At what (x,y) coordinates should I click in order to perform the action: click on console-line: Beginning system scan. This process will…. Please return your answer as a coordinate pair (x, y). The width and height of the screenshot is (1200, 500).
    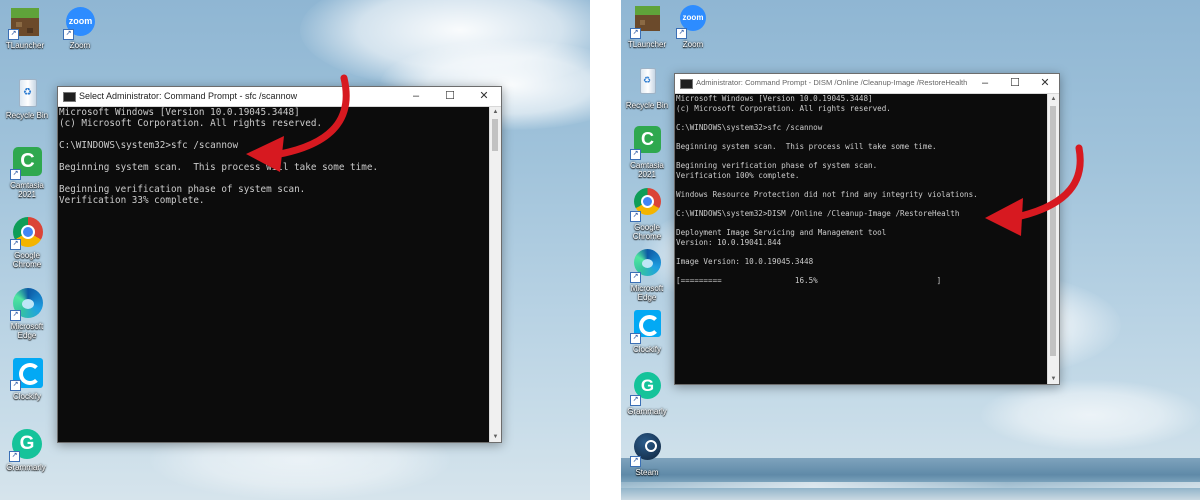
    Looking at the image, I should click on (806, 146).